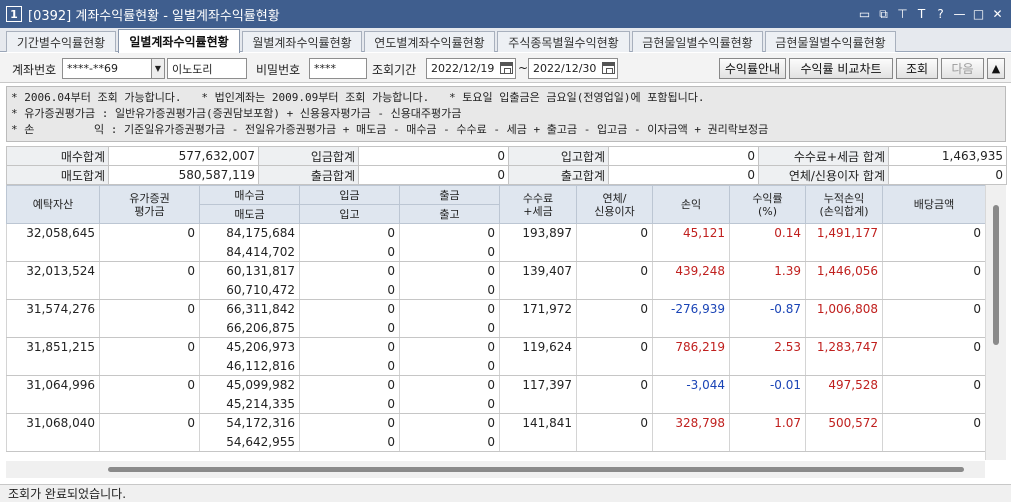 Image resolution: width=1011 pixels, height=502 pixels. Describe the element at coordinates (767, 280) in the screenshot. I see `cell-return-rate: 1.39` at that location.